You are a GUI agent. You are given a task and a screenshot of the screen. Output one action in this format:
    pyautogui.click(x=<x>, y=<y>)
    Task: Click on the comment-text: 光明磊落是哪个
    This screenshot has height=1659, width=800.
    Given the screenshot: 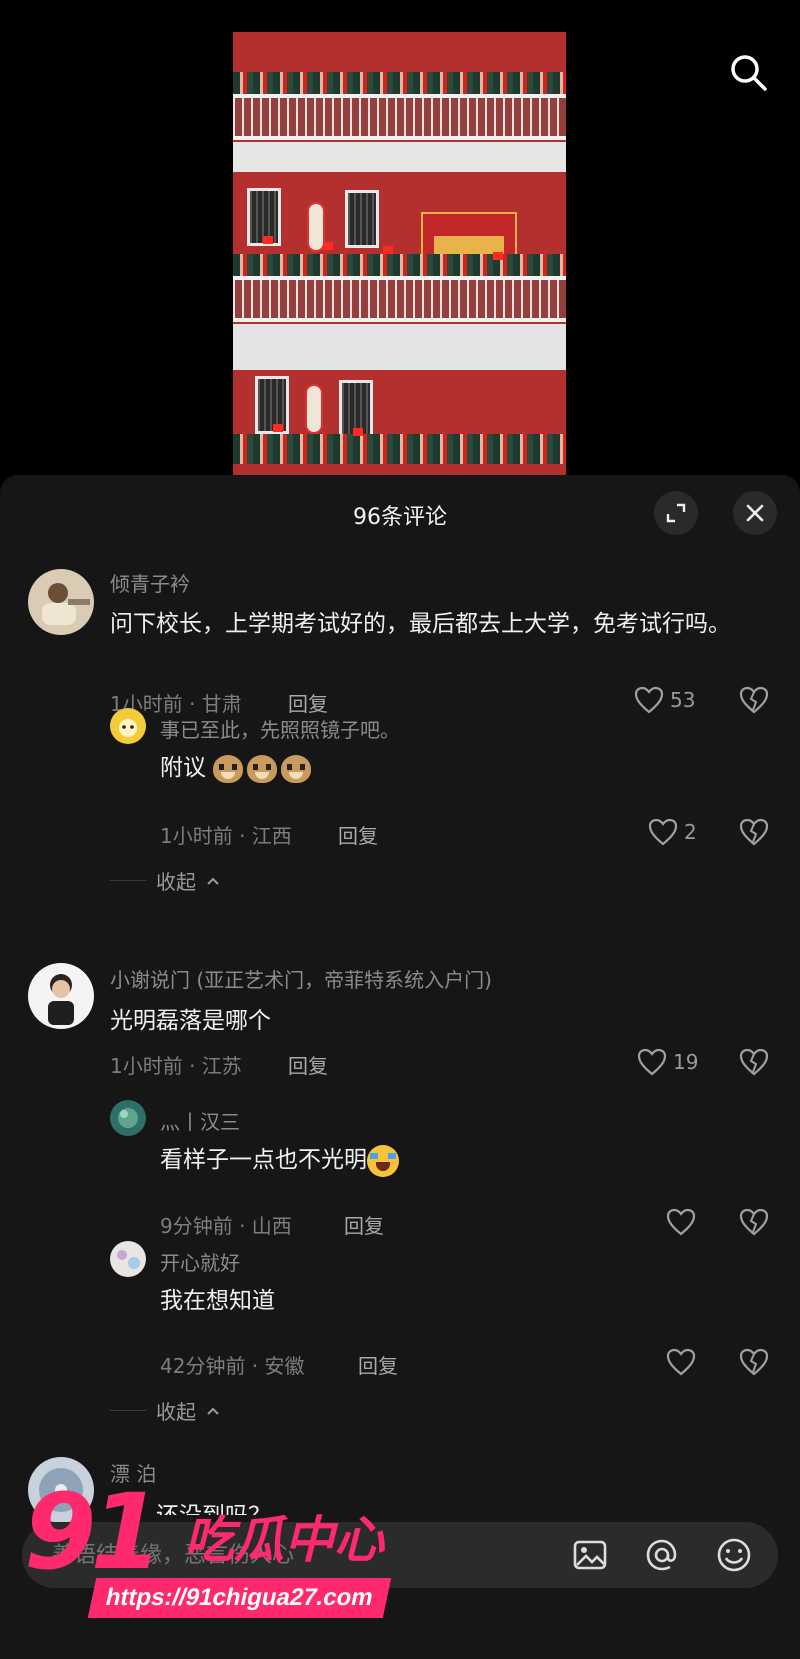 What is the action you would take?
    pyautogui.click(x=190, y=1021)
    